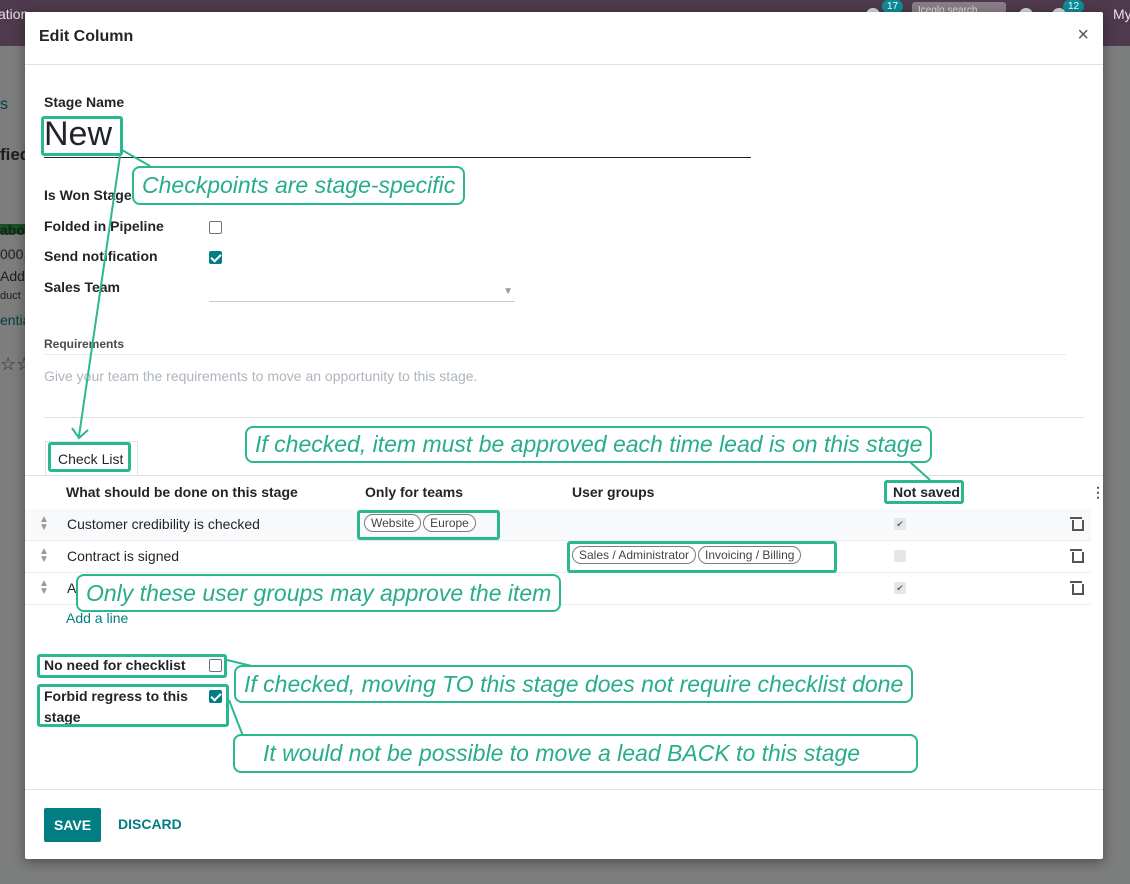  Describe the element at coordinates (92, 195) in the screenshot. I see `is-won-stage-label: Is Won Stage?` at that location.